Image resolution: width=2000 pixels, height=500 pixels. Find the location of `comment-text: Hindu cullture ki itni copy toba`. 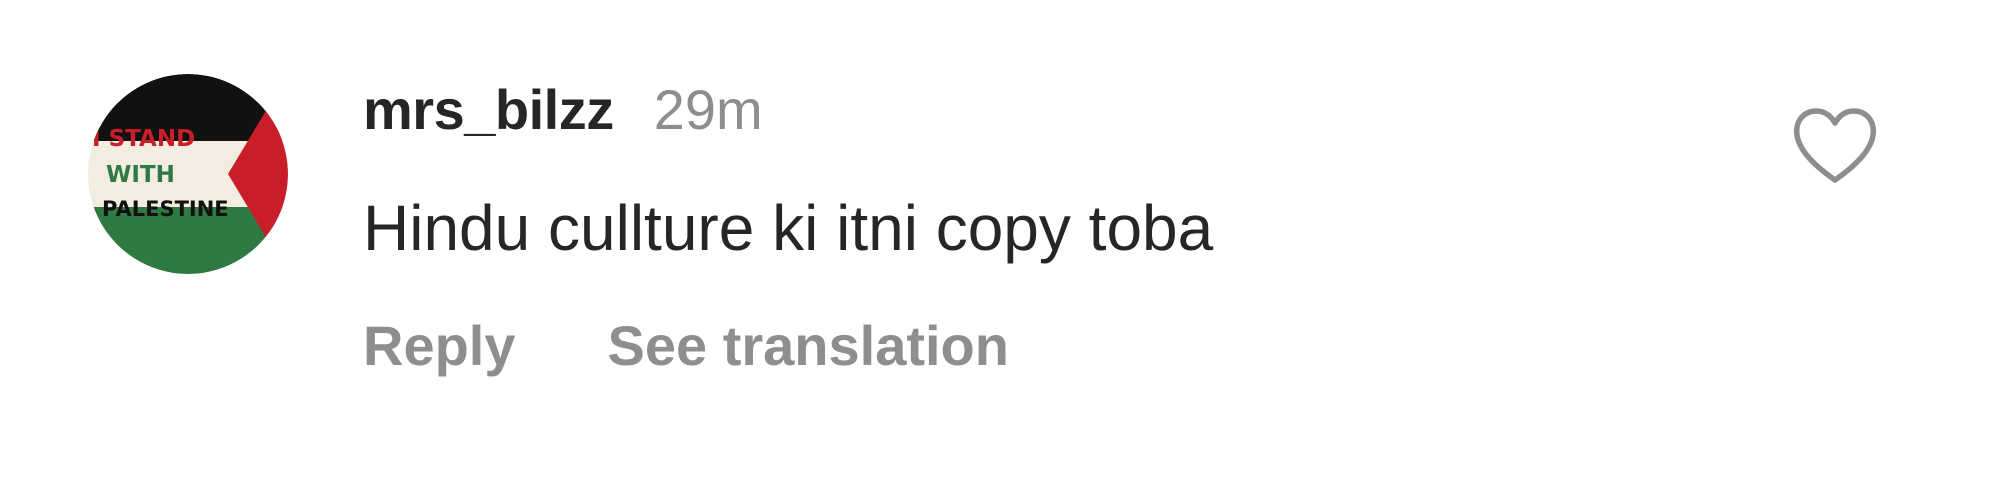

comment-text: Hindu cullture ki itni copy toba is located at coordinates (788, 228).